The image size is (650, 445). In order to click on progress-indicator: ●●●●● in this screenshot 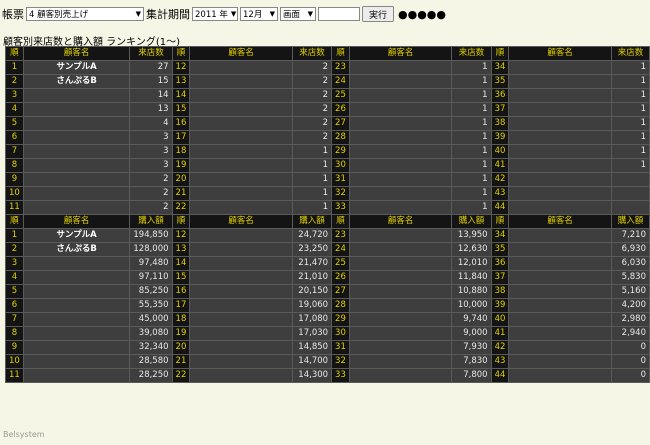, I will do `click(422, 14)`.